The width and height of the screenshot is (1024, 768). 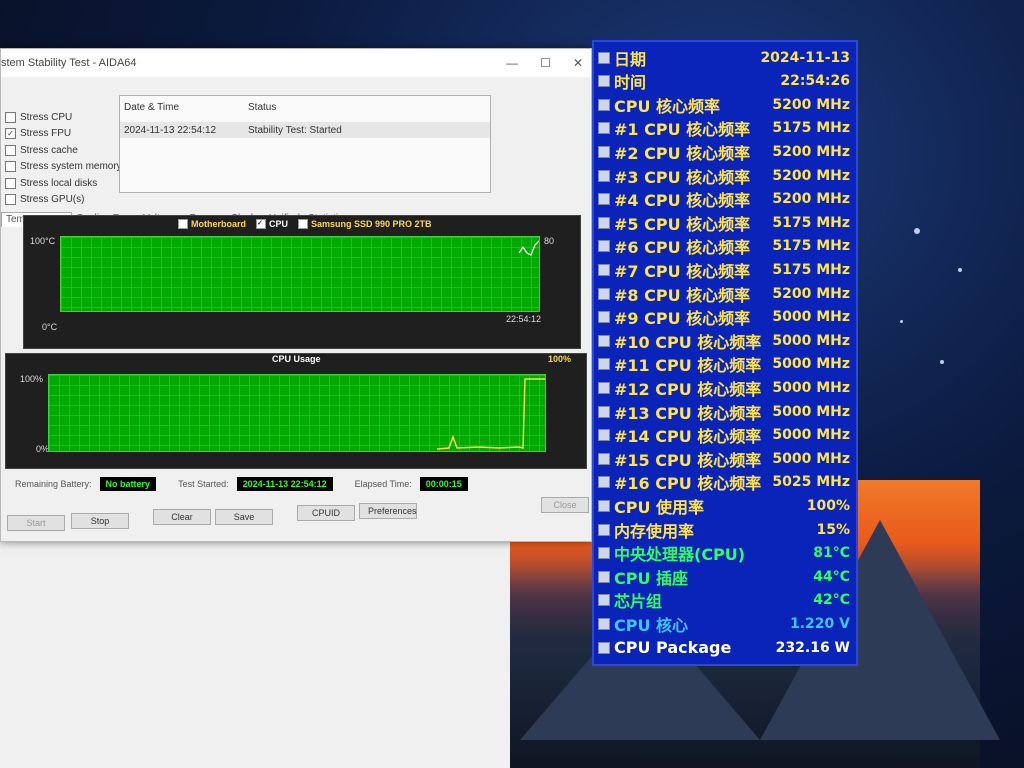 I want to click on sensor-label: #16 CPU 核心频率, so click(x=688, y=484).